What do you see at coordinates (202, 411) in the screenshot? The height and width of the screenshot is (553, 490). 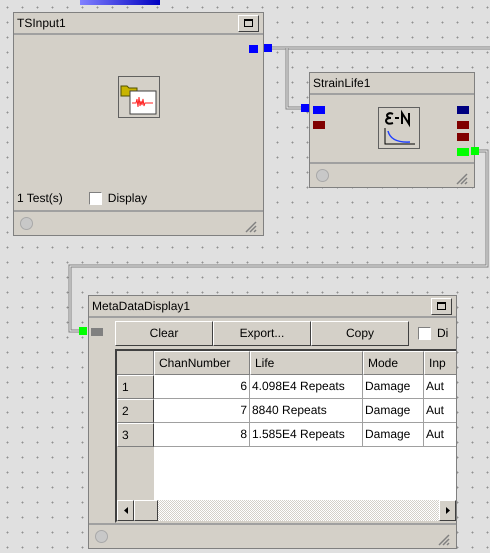 I see `table-cell: 7` at bounding box center [202, 411].